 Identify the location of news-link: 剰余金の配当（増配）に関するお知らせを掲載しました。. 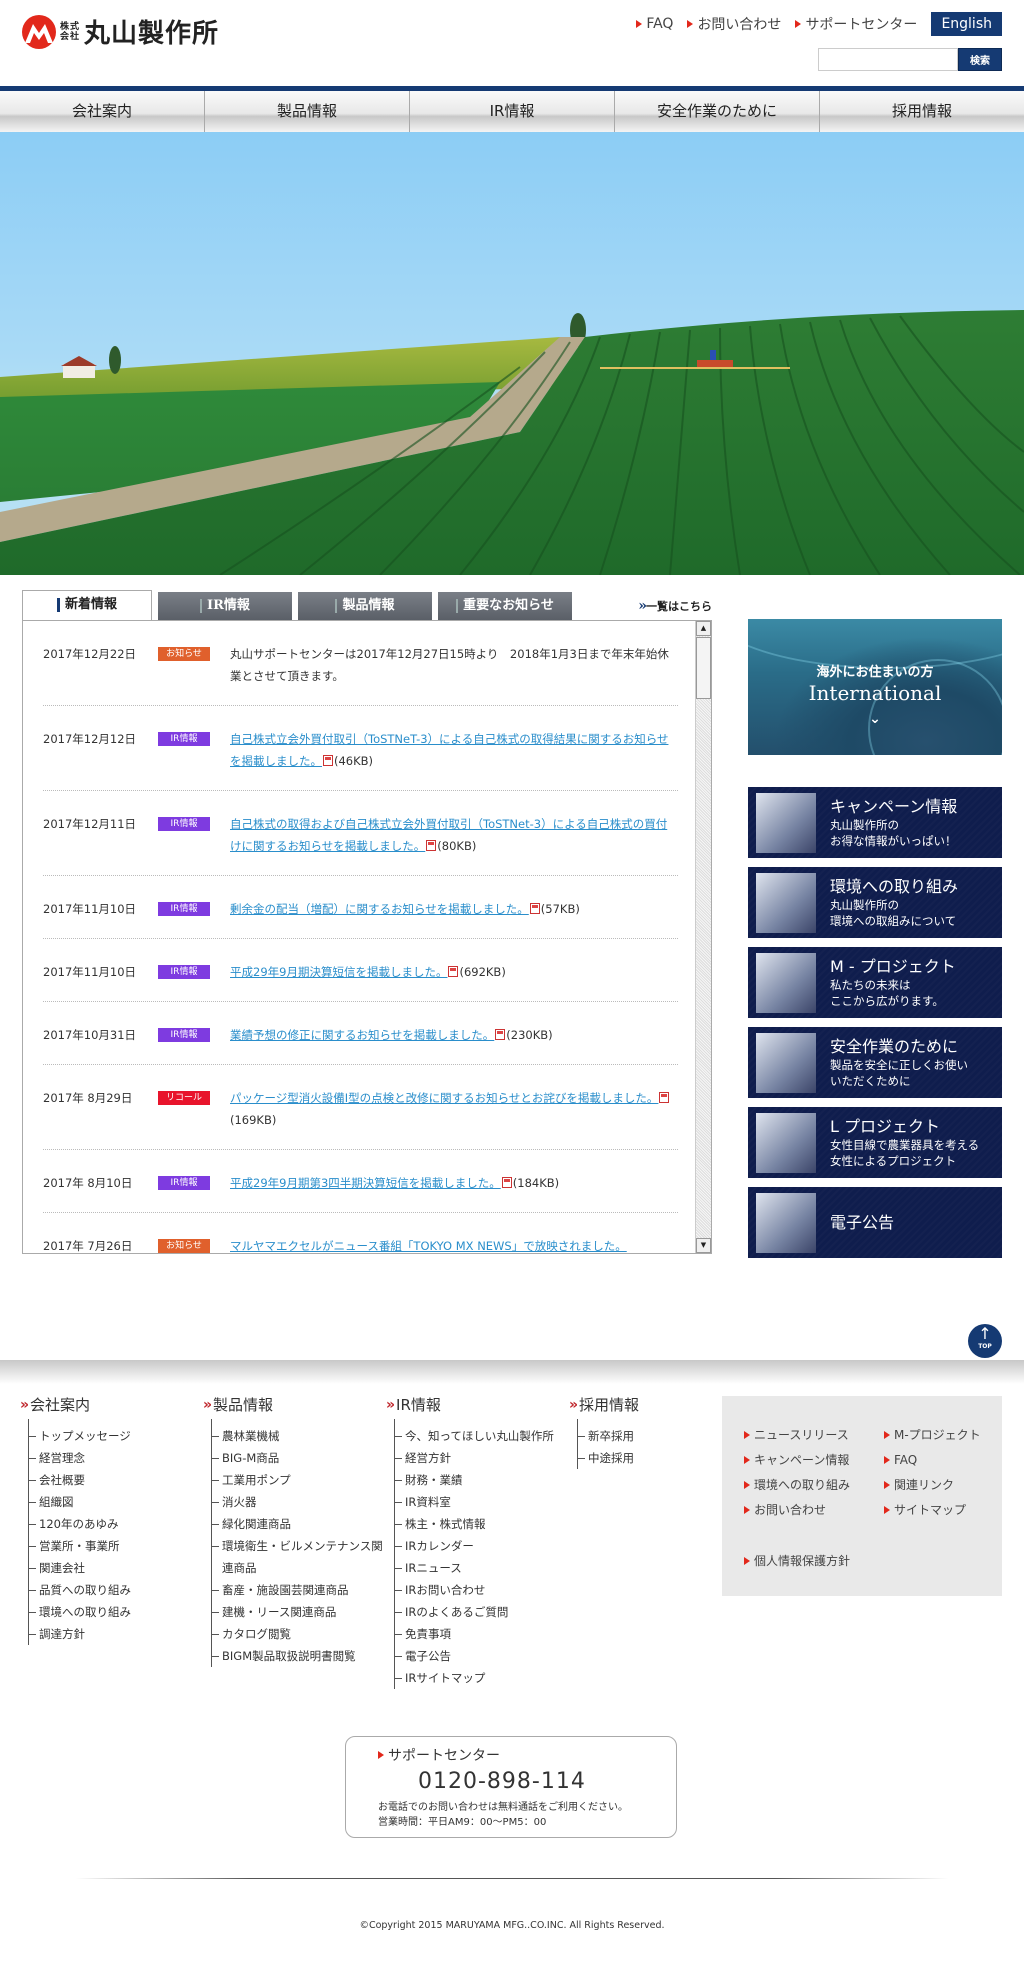
(379, 909).